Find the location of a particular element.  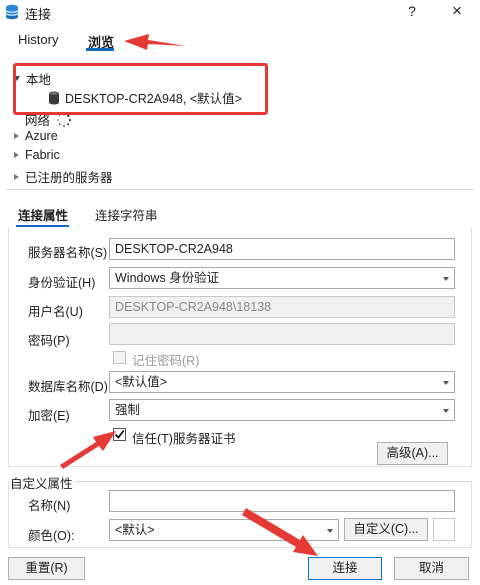

arrow-to-browse-tab-icon is located at coordinates (155, 42).